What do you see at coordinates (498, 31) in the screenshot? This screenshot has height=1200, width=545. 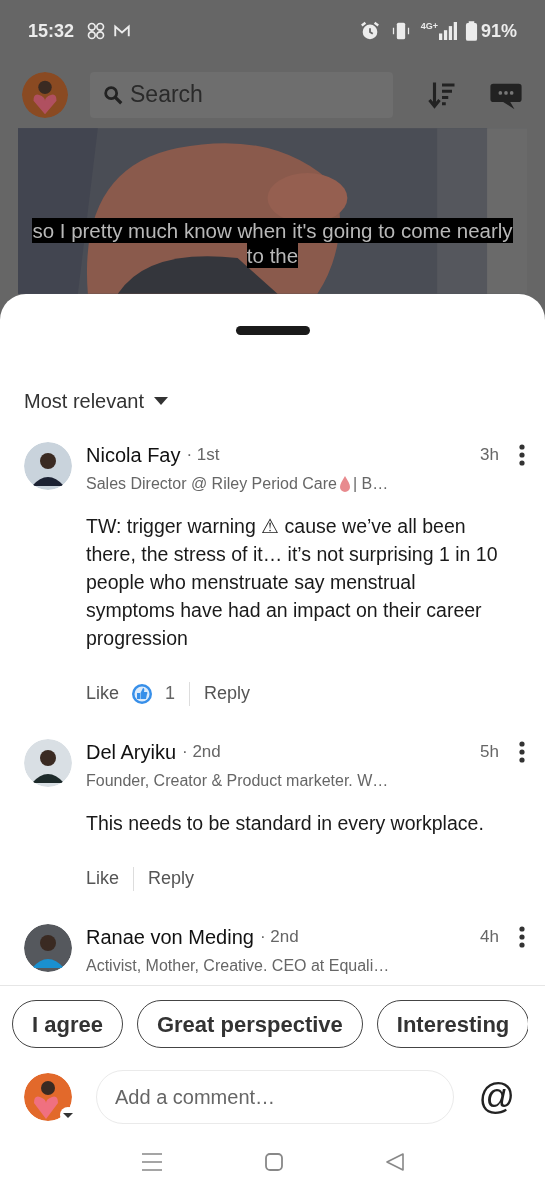 I see `battery-level: 91%` at bounding box center [498, 31].